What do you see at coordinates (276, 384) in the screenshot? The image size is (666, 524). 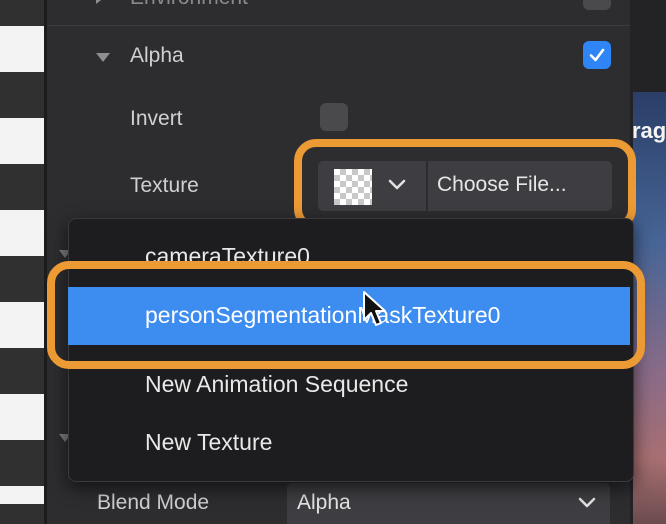 I see `menu-item-new-animation-sequence: New Animation Sequence` at bounding box center [276, 384].